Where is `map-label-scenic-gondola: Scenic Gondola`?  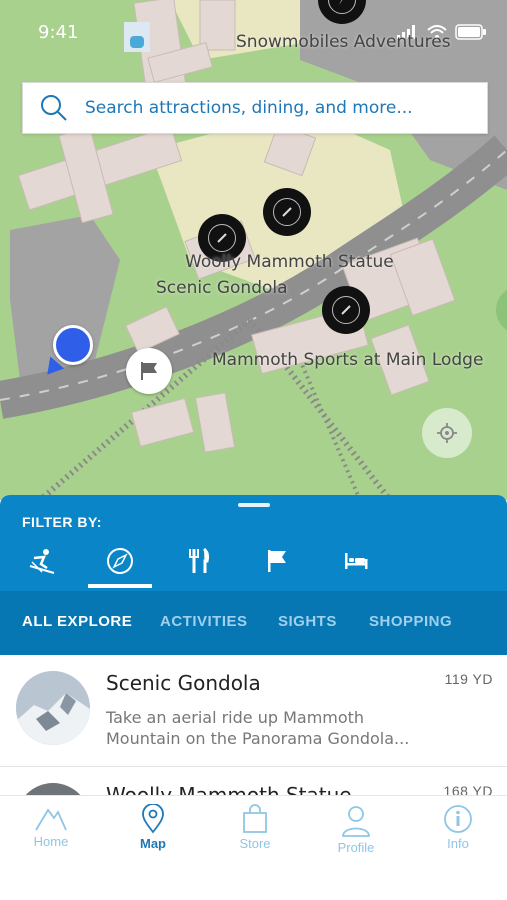 map-label-scenic-gondola: Scenic Gondola is located at coordinates (222, 288).